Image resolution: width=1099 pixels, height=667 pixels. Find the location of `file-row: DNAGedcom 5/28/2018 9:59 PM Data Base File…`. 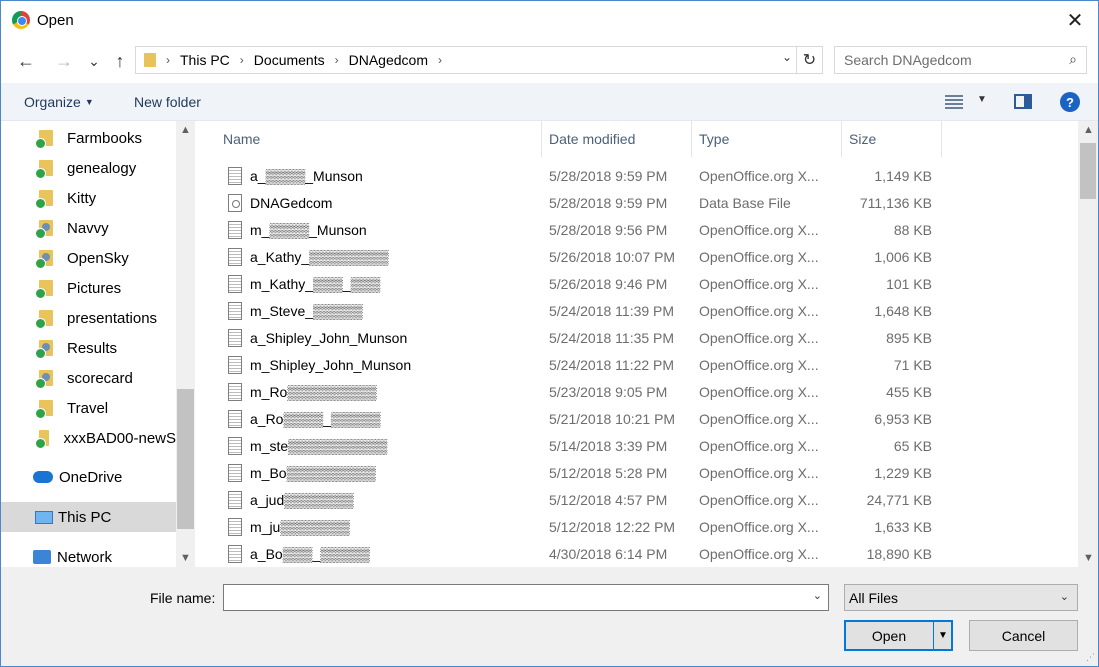

file-row: DNAGedcom 5/28/2018 9:59 PM Data Base File… is located at coordinates (577, 203).